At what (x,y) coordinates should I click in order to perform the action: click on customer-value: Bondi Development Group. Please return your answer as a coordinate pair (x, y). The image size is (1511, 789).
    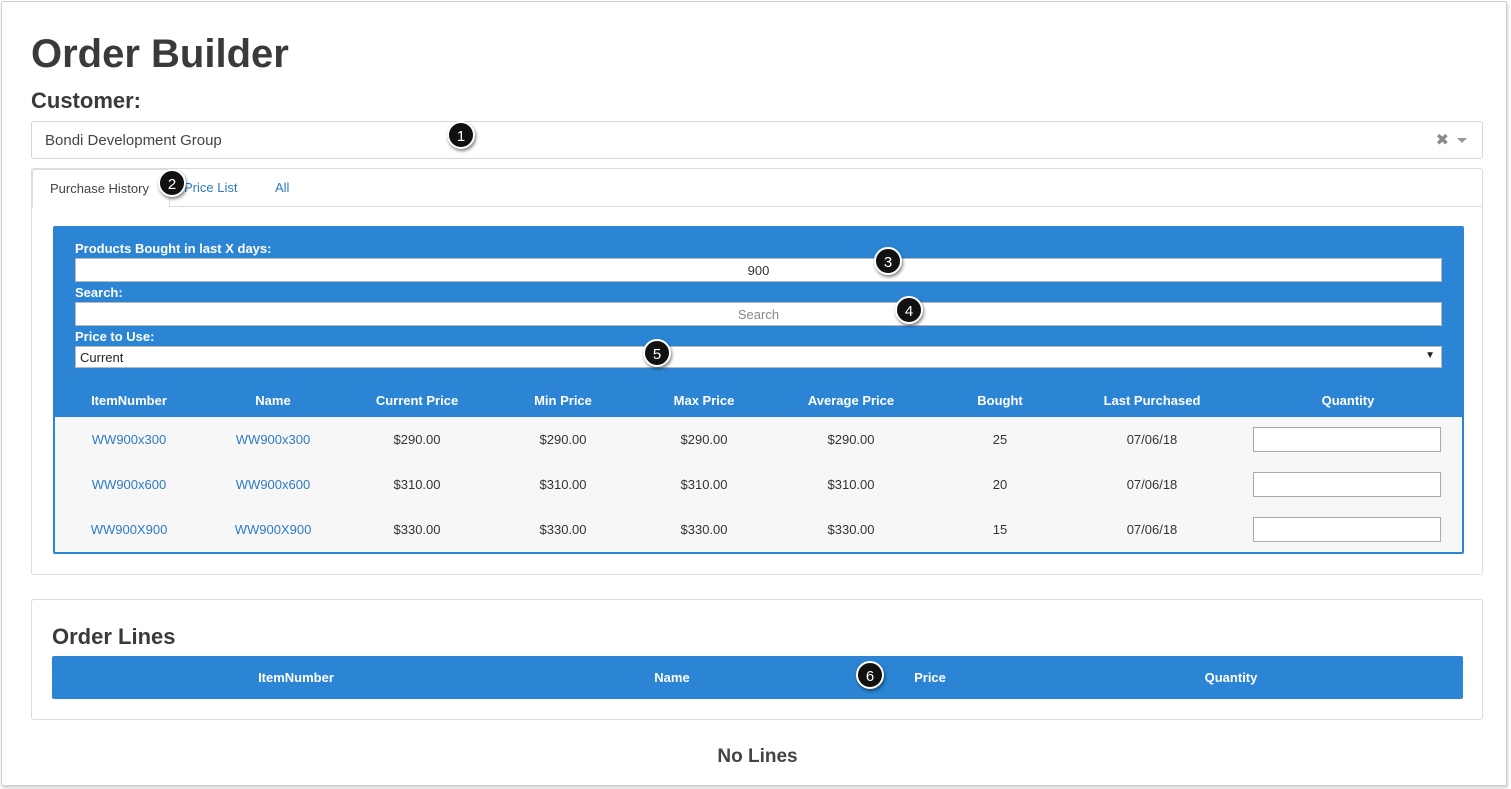
    Looking at the image, I should click on (133, 140).